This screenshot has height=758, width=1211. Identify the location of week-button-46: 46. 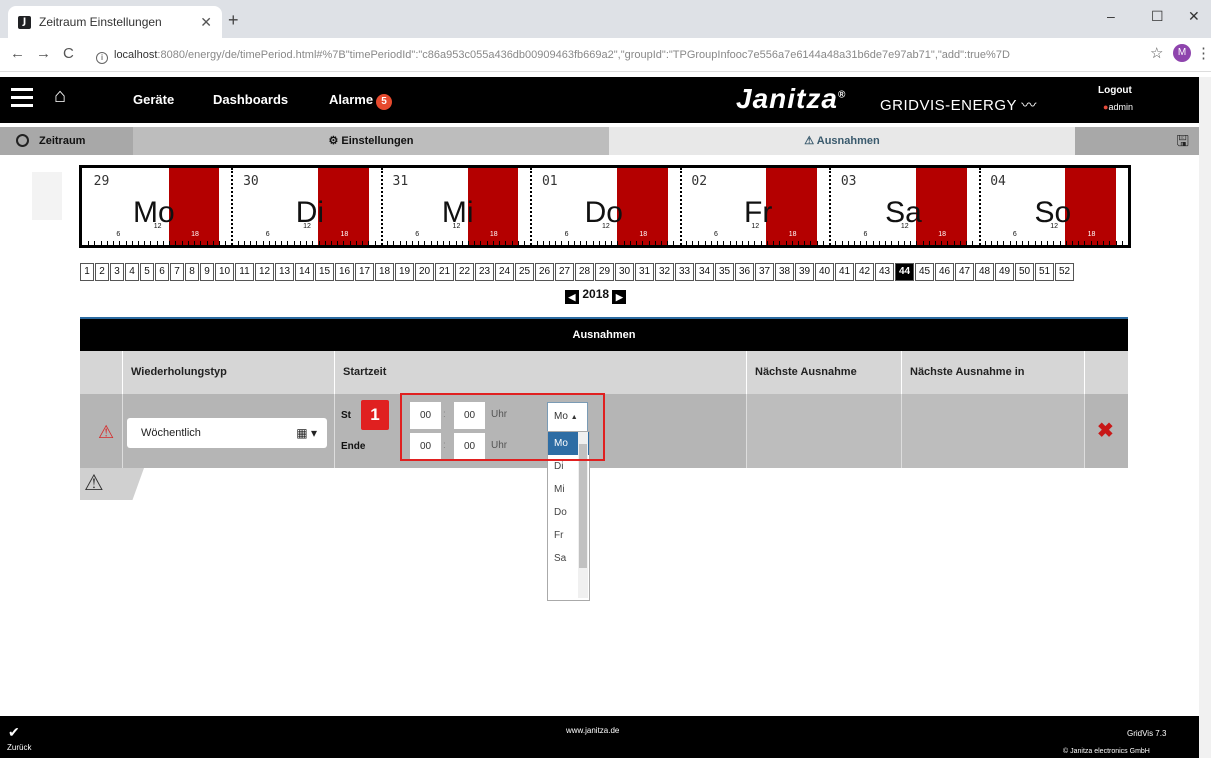
(944, 272).